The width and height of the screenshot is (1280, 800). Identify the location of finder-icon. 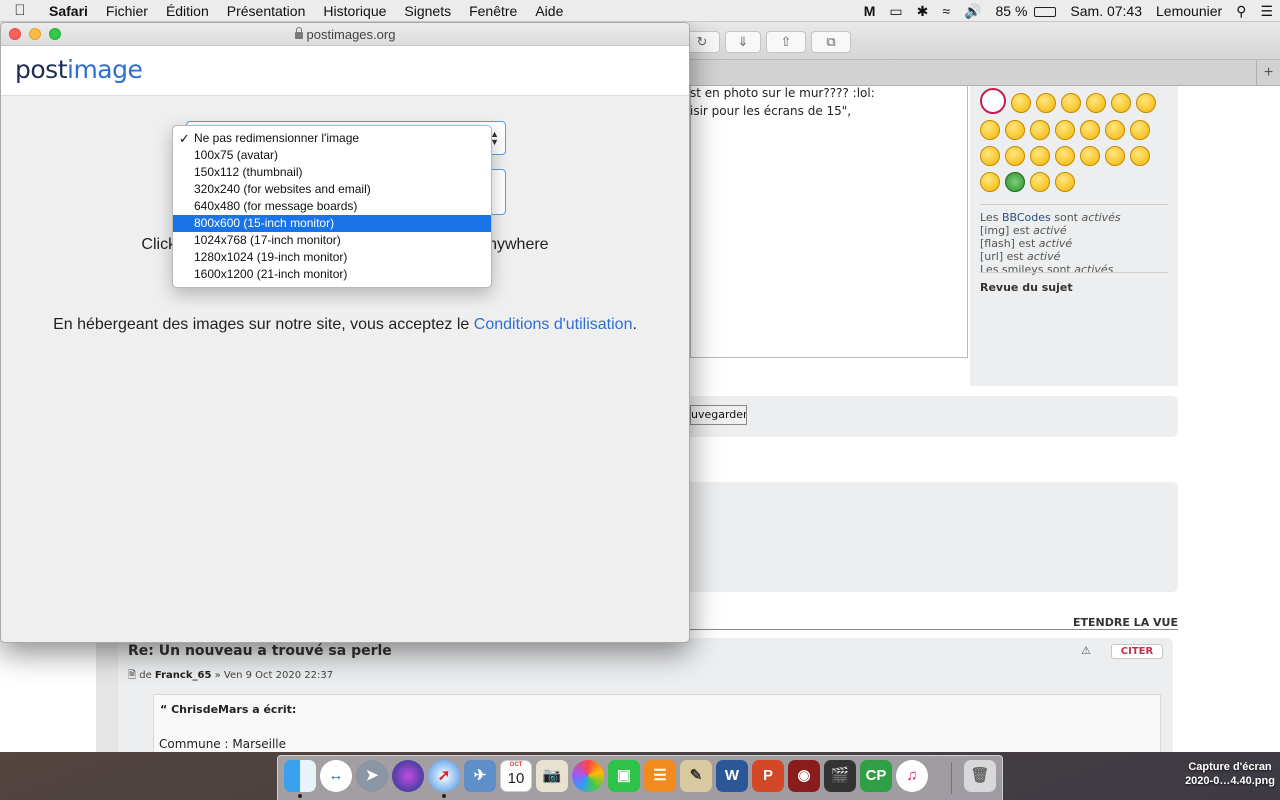
(300, 776).